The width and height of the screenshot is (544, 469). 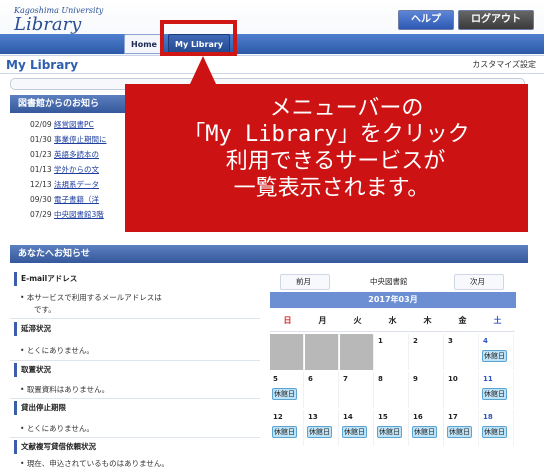 What do you see at coordinates (497, 321) in the screenshot?
I see `weekday-header: 土` at bounding box center [497, 321].